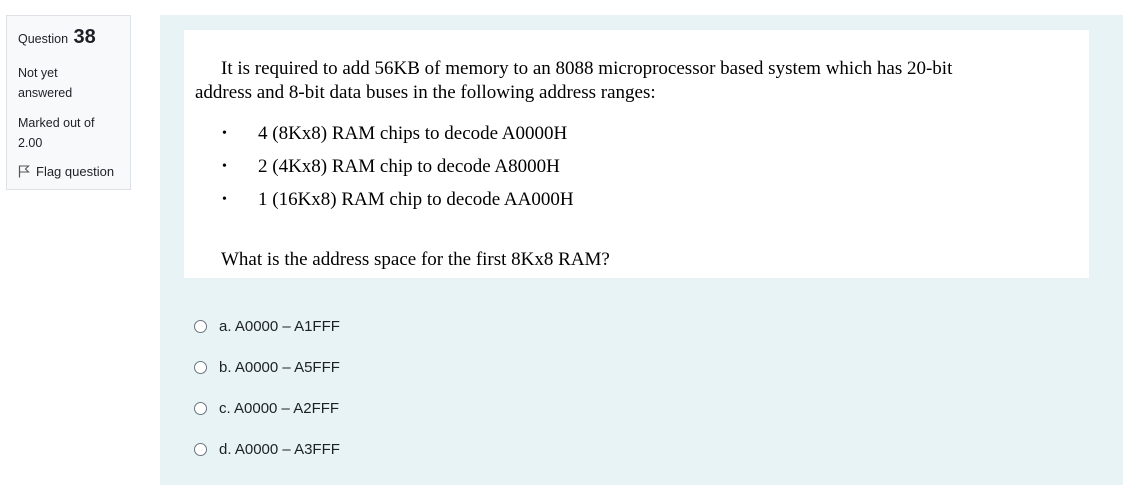 The height and width of the screenshot is (485, 1124). What do you see at coordinates (279, 367) in the screenshot?
I see `answer-label: b. A0000 – A5FFF` at bounding box center [279, 367].